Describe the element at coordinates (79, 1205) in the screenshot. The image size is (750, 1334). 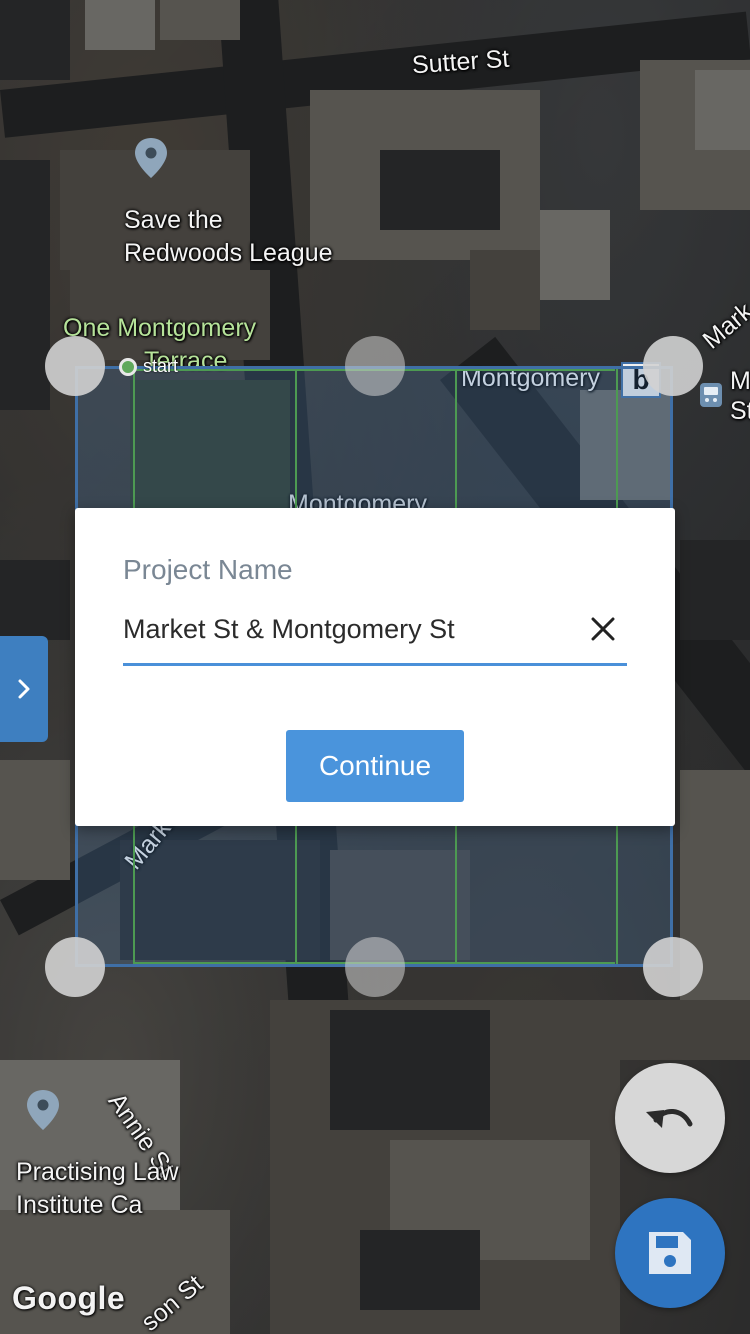
I see `map-label-practising-law-2: Institute Ca` at that location.